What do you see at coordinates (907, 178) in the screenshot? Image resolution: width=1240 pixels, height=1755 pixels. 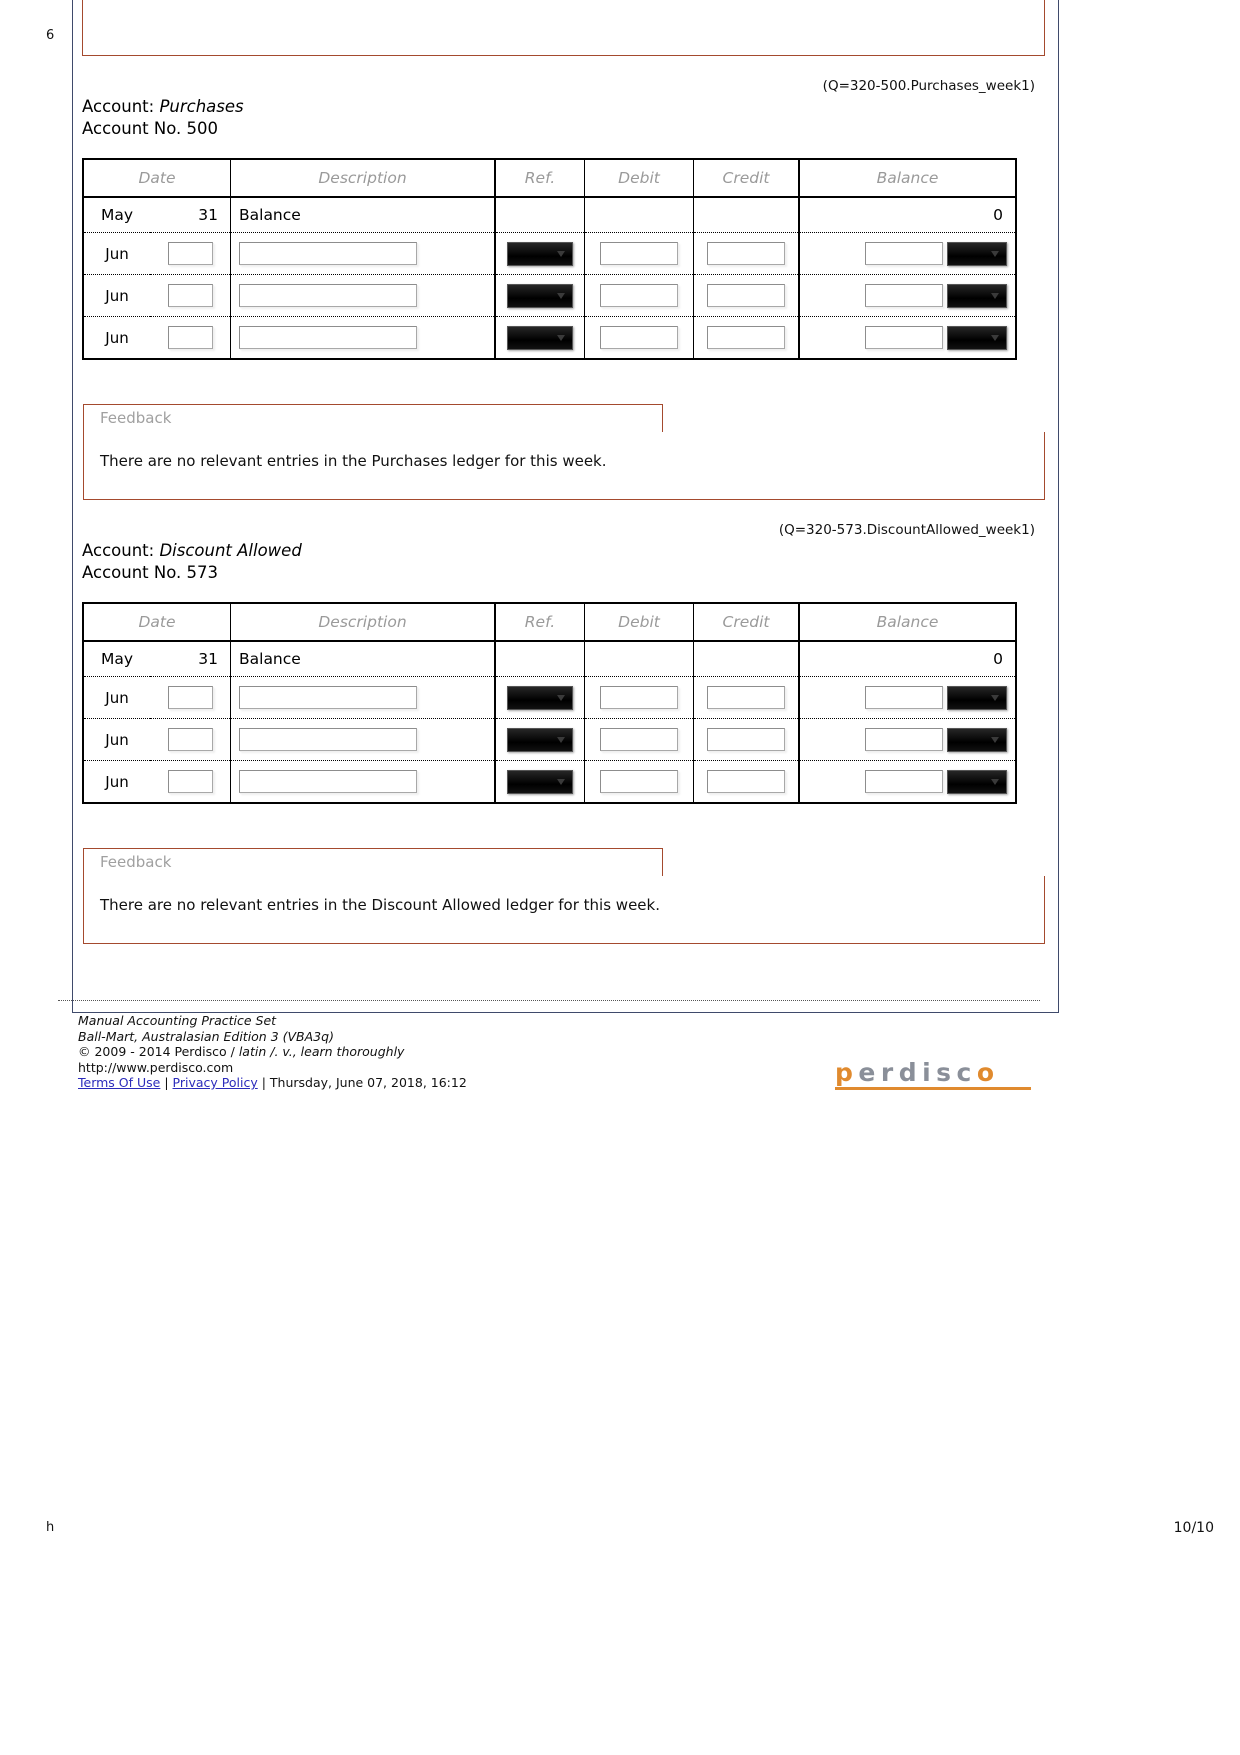 I see `column-header-balance: Balance` at bounding box center [907, 178].